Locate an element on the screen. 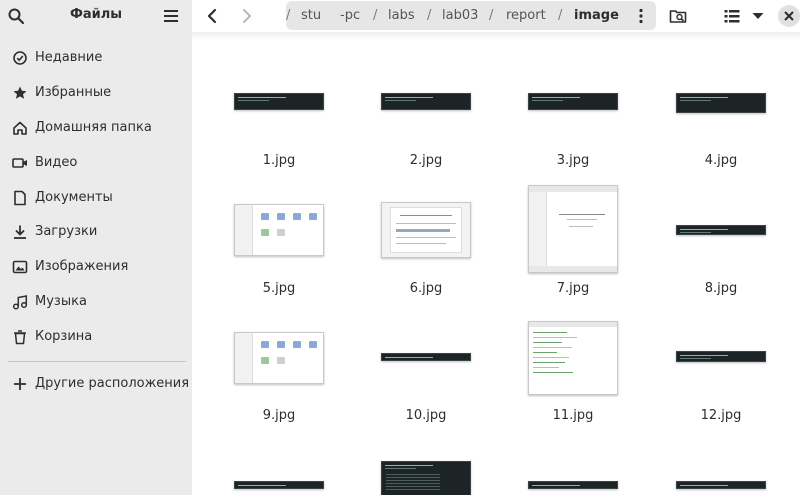  file-item: 9.jpg is located at coordinates (279, 357).